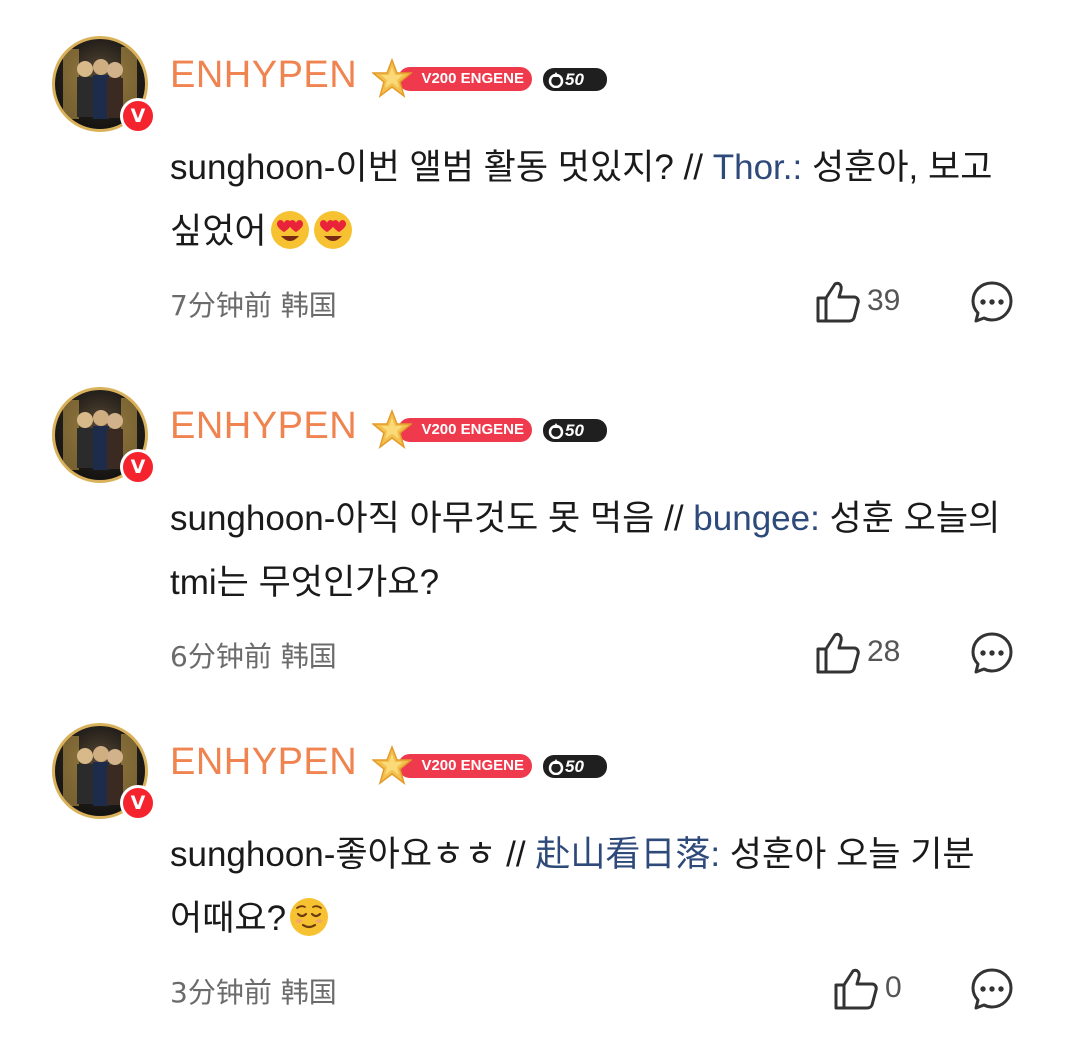  I want to click on like-count: 39, so click(884, 300).